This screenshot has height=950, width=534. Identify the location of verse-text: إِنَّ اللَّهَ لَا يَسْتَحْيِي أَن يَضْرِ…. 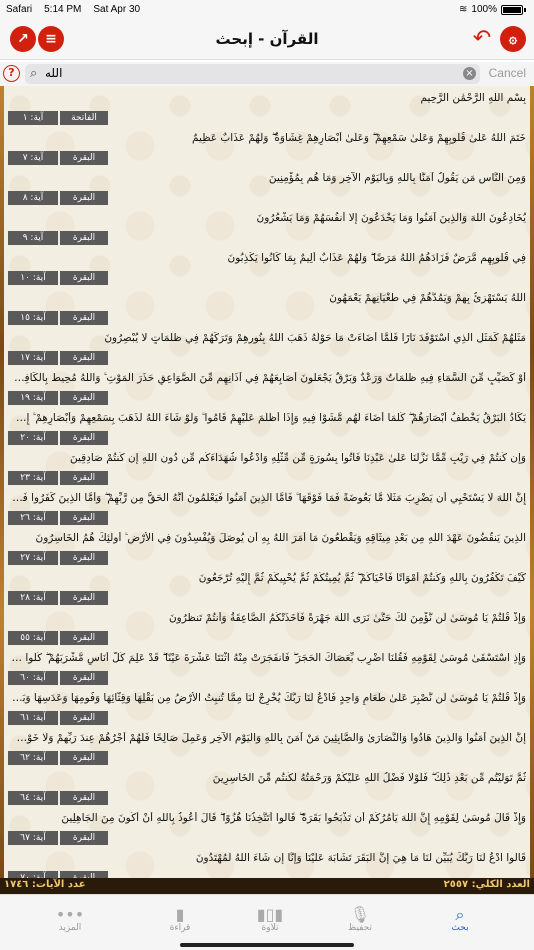
(268, 498).